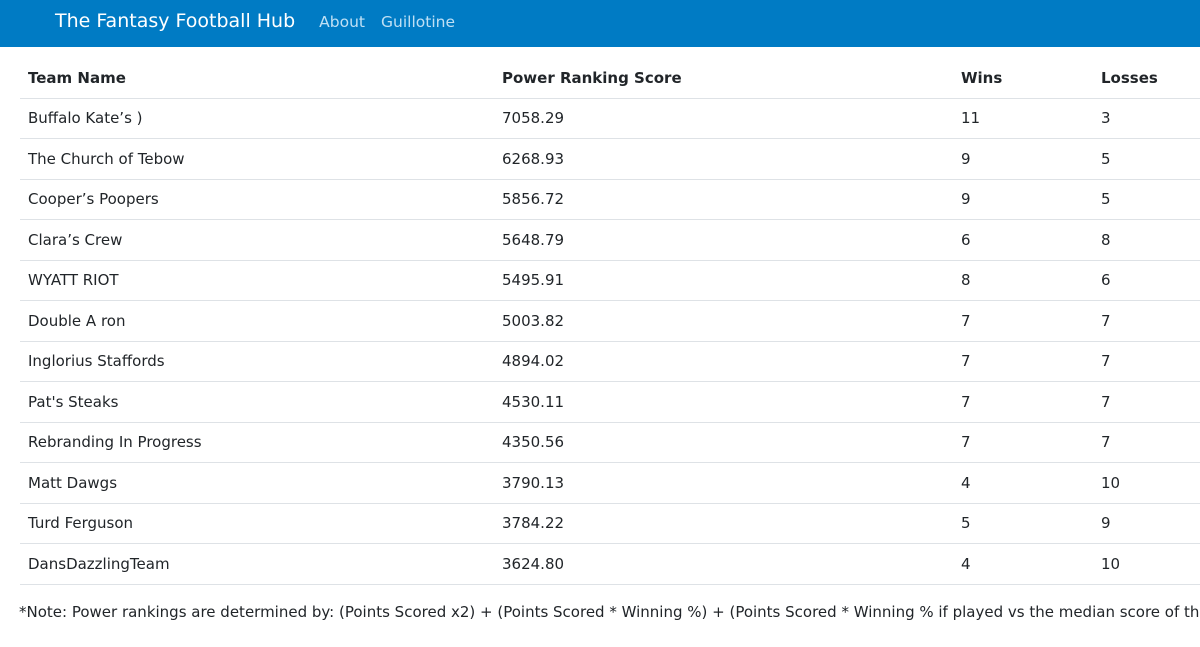 Image resolution: width=1200 pixels, height=647 pixels. I want to click on header-team-name: Team Name, so click(257, 78).